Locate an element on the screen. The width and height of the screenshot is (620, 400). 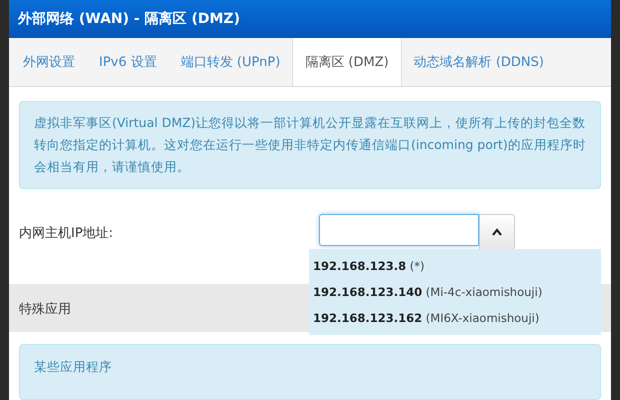
window-title: 外部网络 (WAN) - 隔离区 (DMZ) is located at coordinates (310, 19).